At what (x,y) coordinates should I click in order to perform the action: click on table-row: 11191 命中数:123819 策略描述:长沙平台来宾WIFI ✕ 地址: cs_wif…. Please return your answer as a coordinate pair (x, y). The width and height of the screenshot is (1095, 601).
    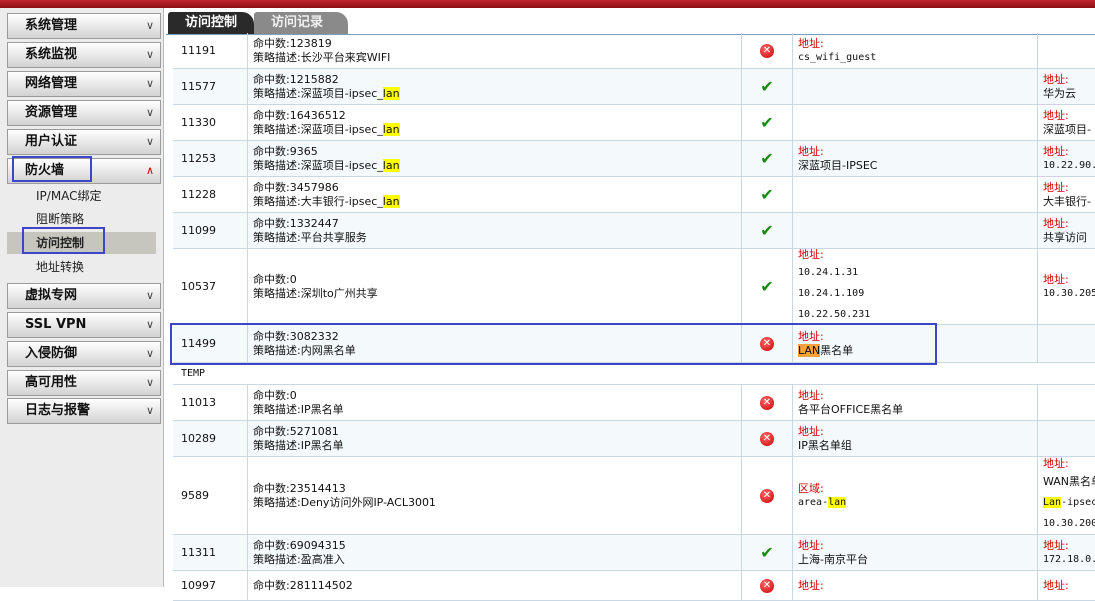
    Looking at the image, I should click on (634, 51).